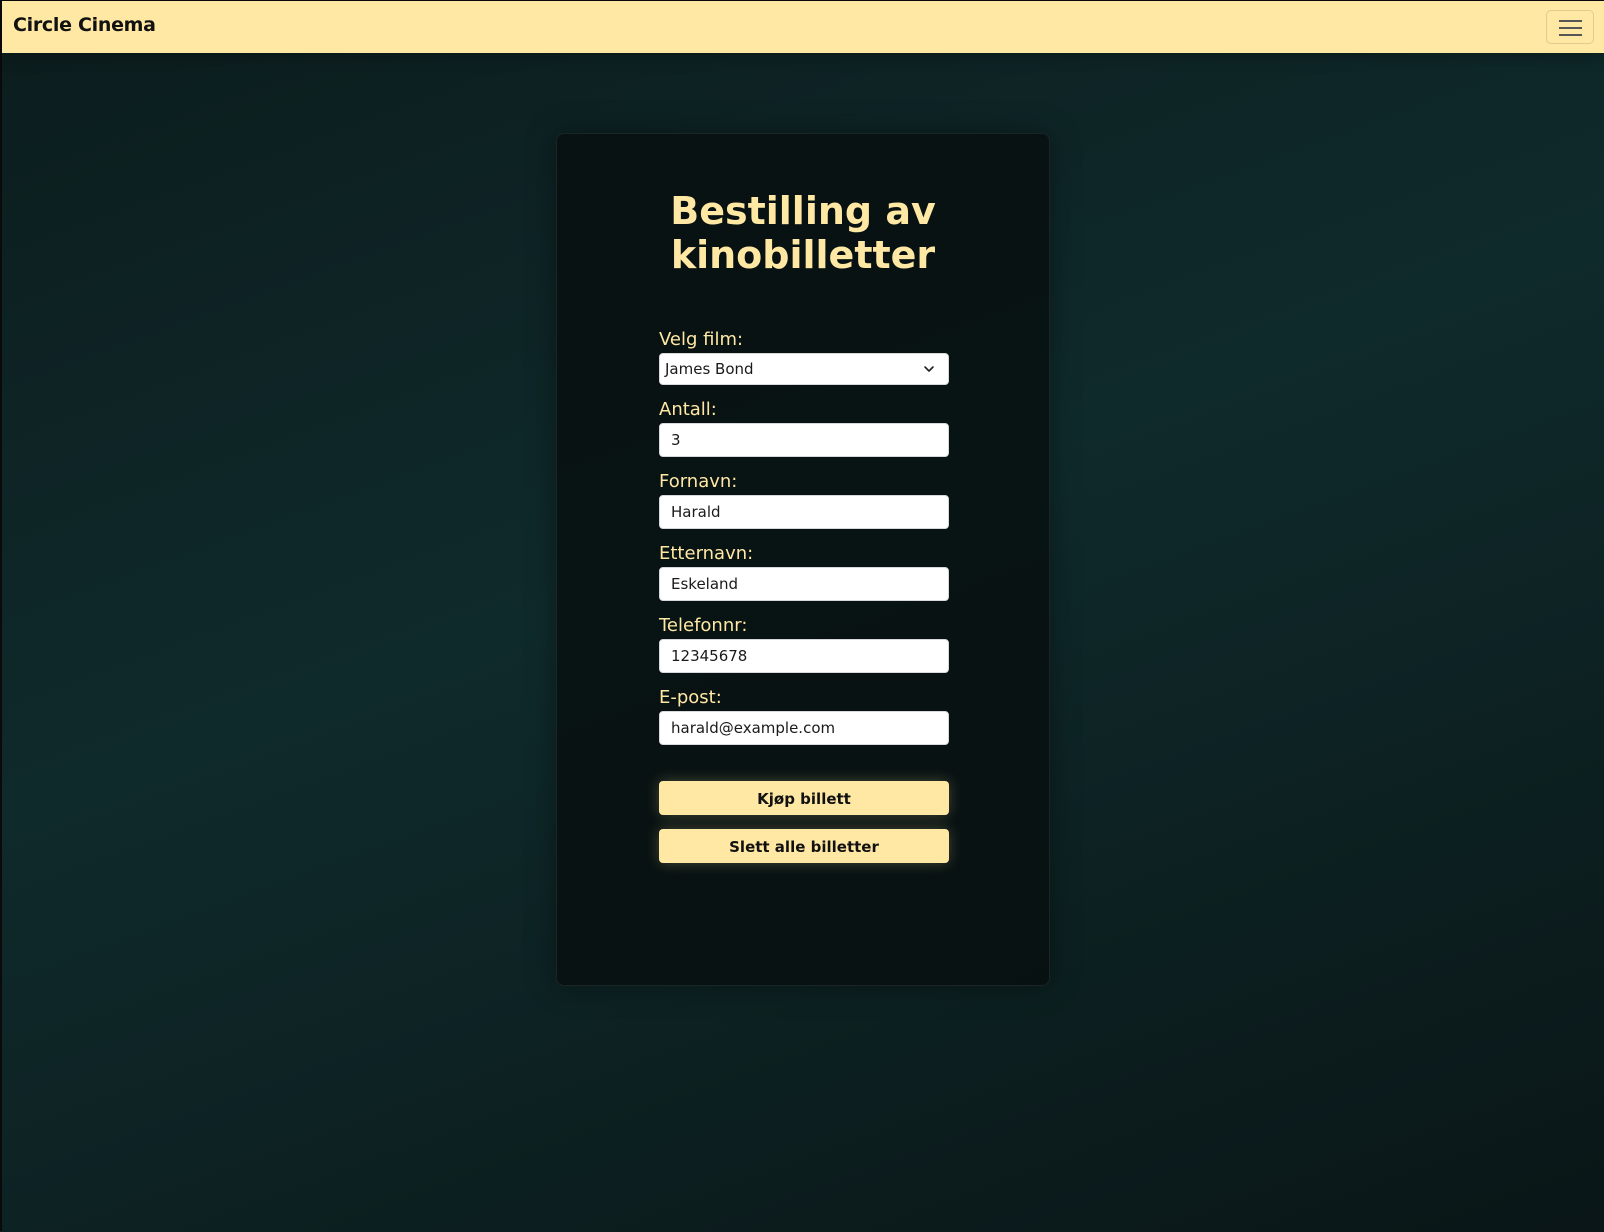 This screenshot has width=1604, height=1232. What do you see at coordinates (929, 369) in the screenshot?
I see `chevron-down-icon` at bounding box center [929, 369].